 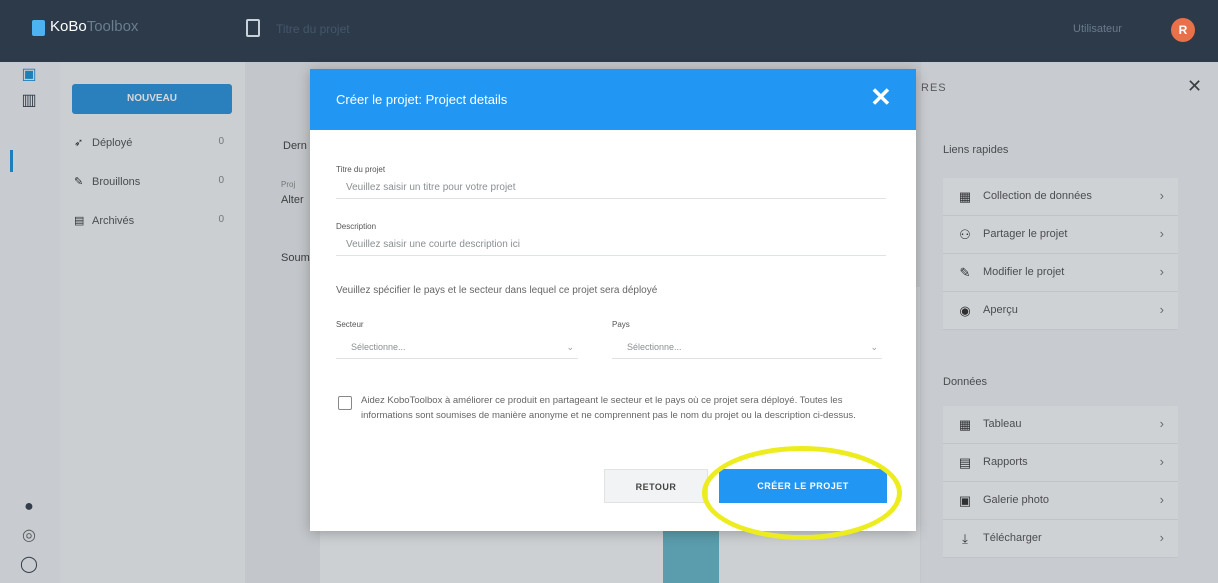 I want to click on modal-header: Créer le projet: Project details ✕, so click(x=613, y=99).